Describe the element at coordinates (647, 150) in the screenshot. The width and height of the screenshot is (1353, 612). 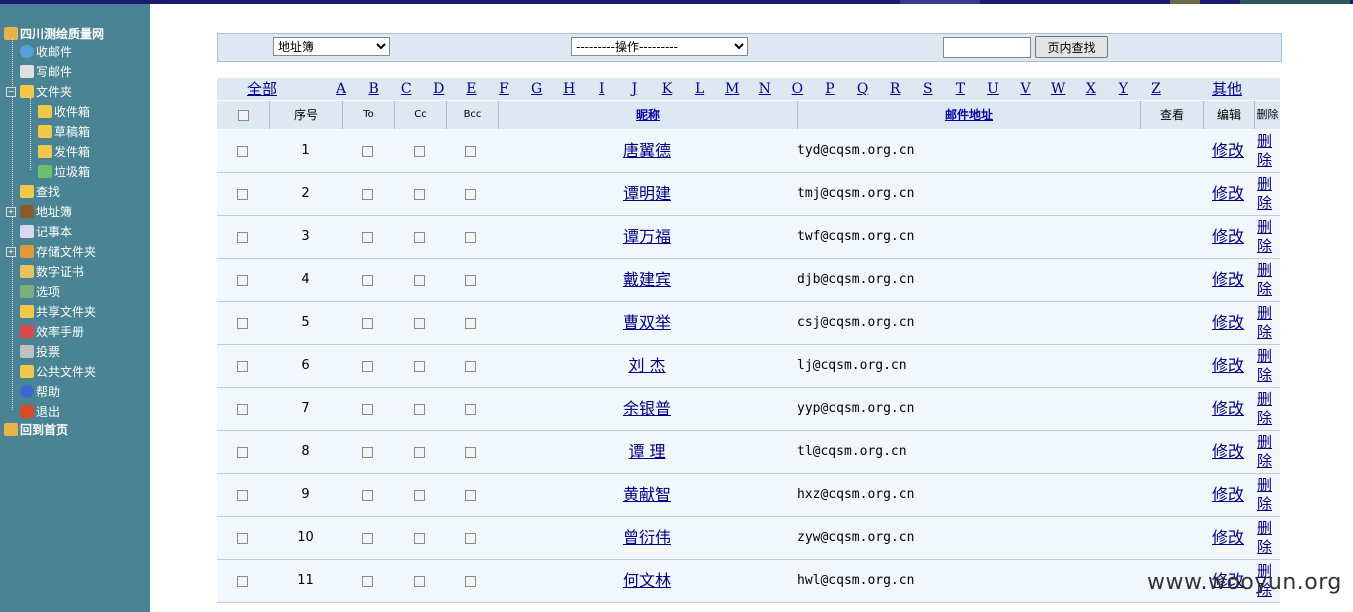
I see `nickname-link: 唐翼德` at that location.